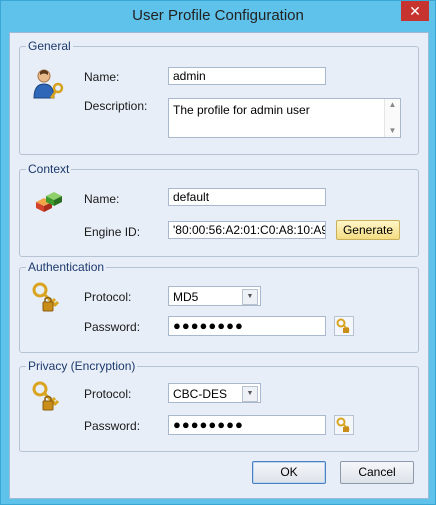 Image resolution: width=436 pixels, height=505 pixels. I want to click on scroll-down-icon: ▼, so click(392, 131).